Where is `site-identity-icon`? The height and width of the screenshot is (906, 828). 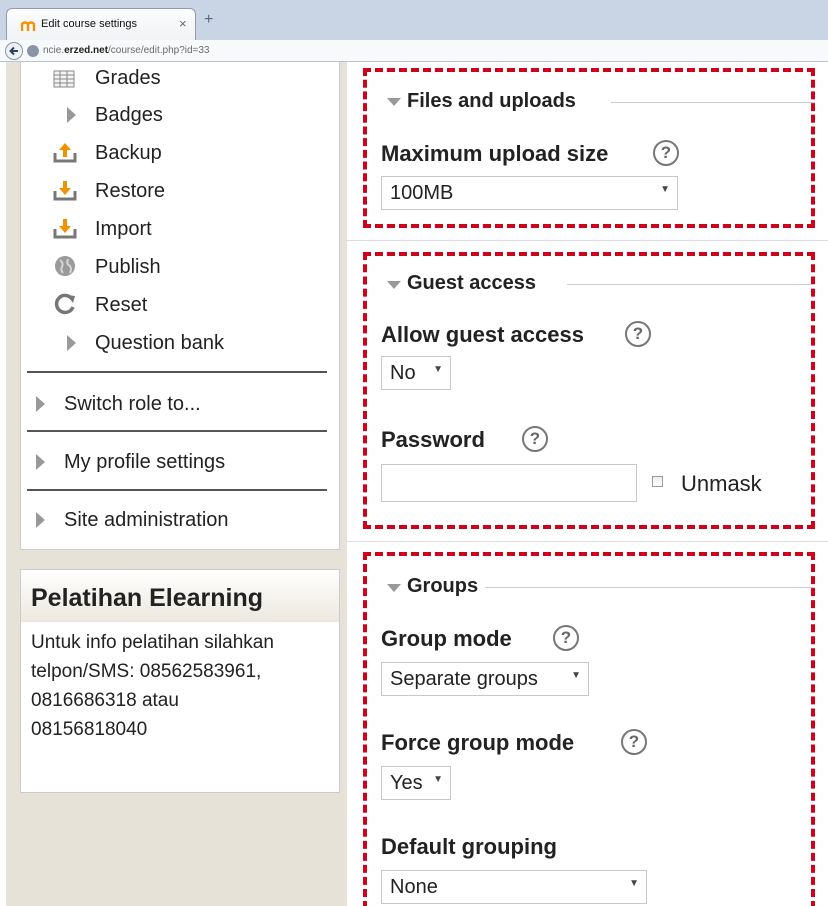
site-identity-icon is located at coordinates (33, 51).